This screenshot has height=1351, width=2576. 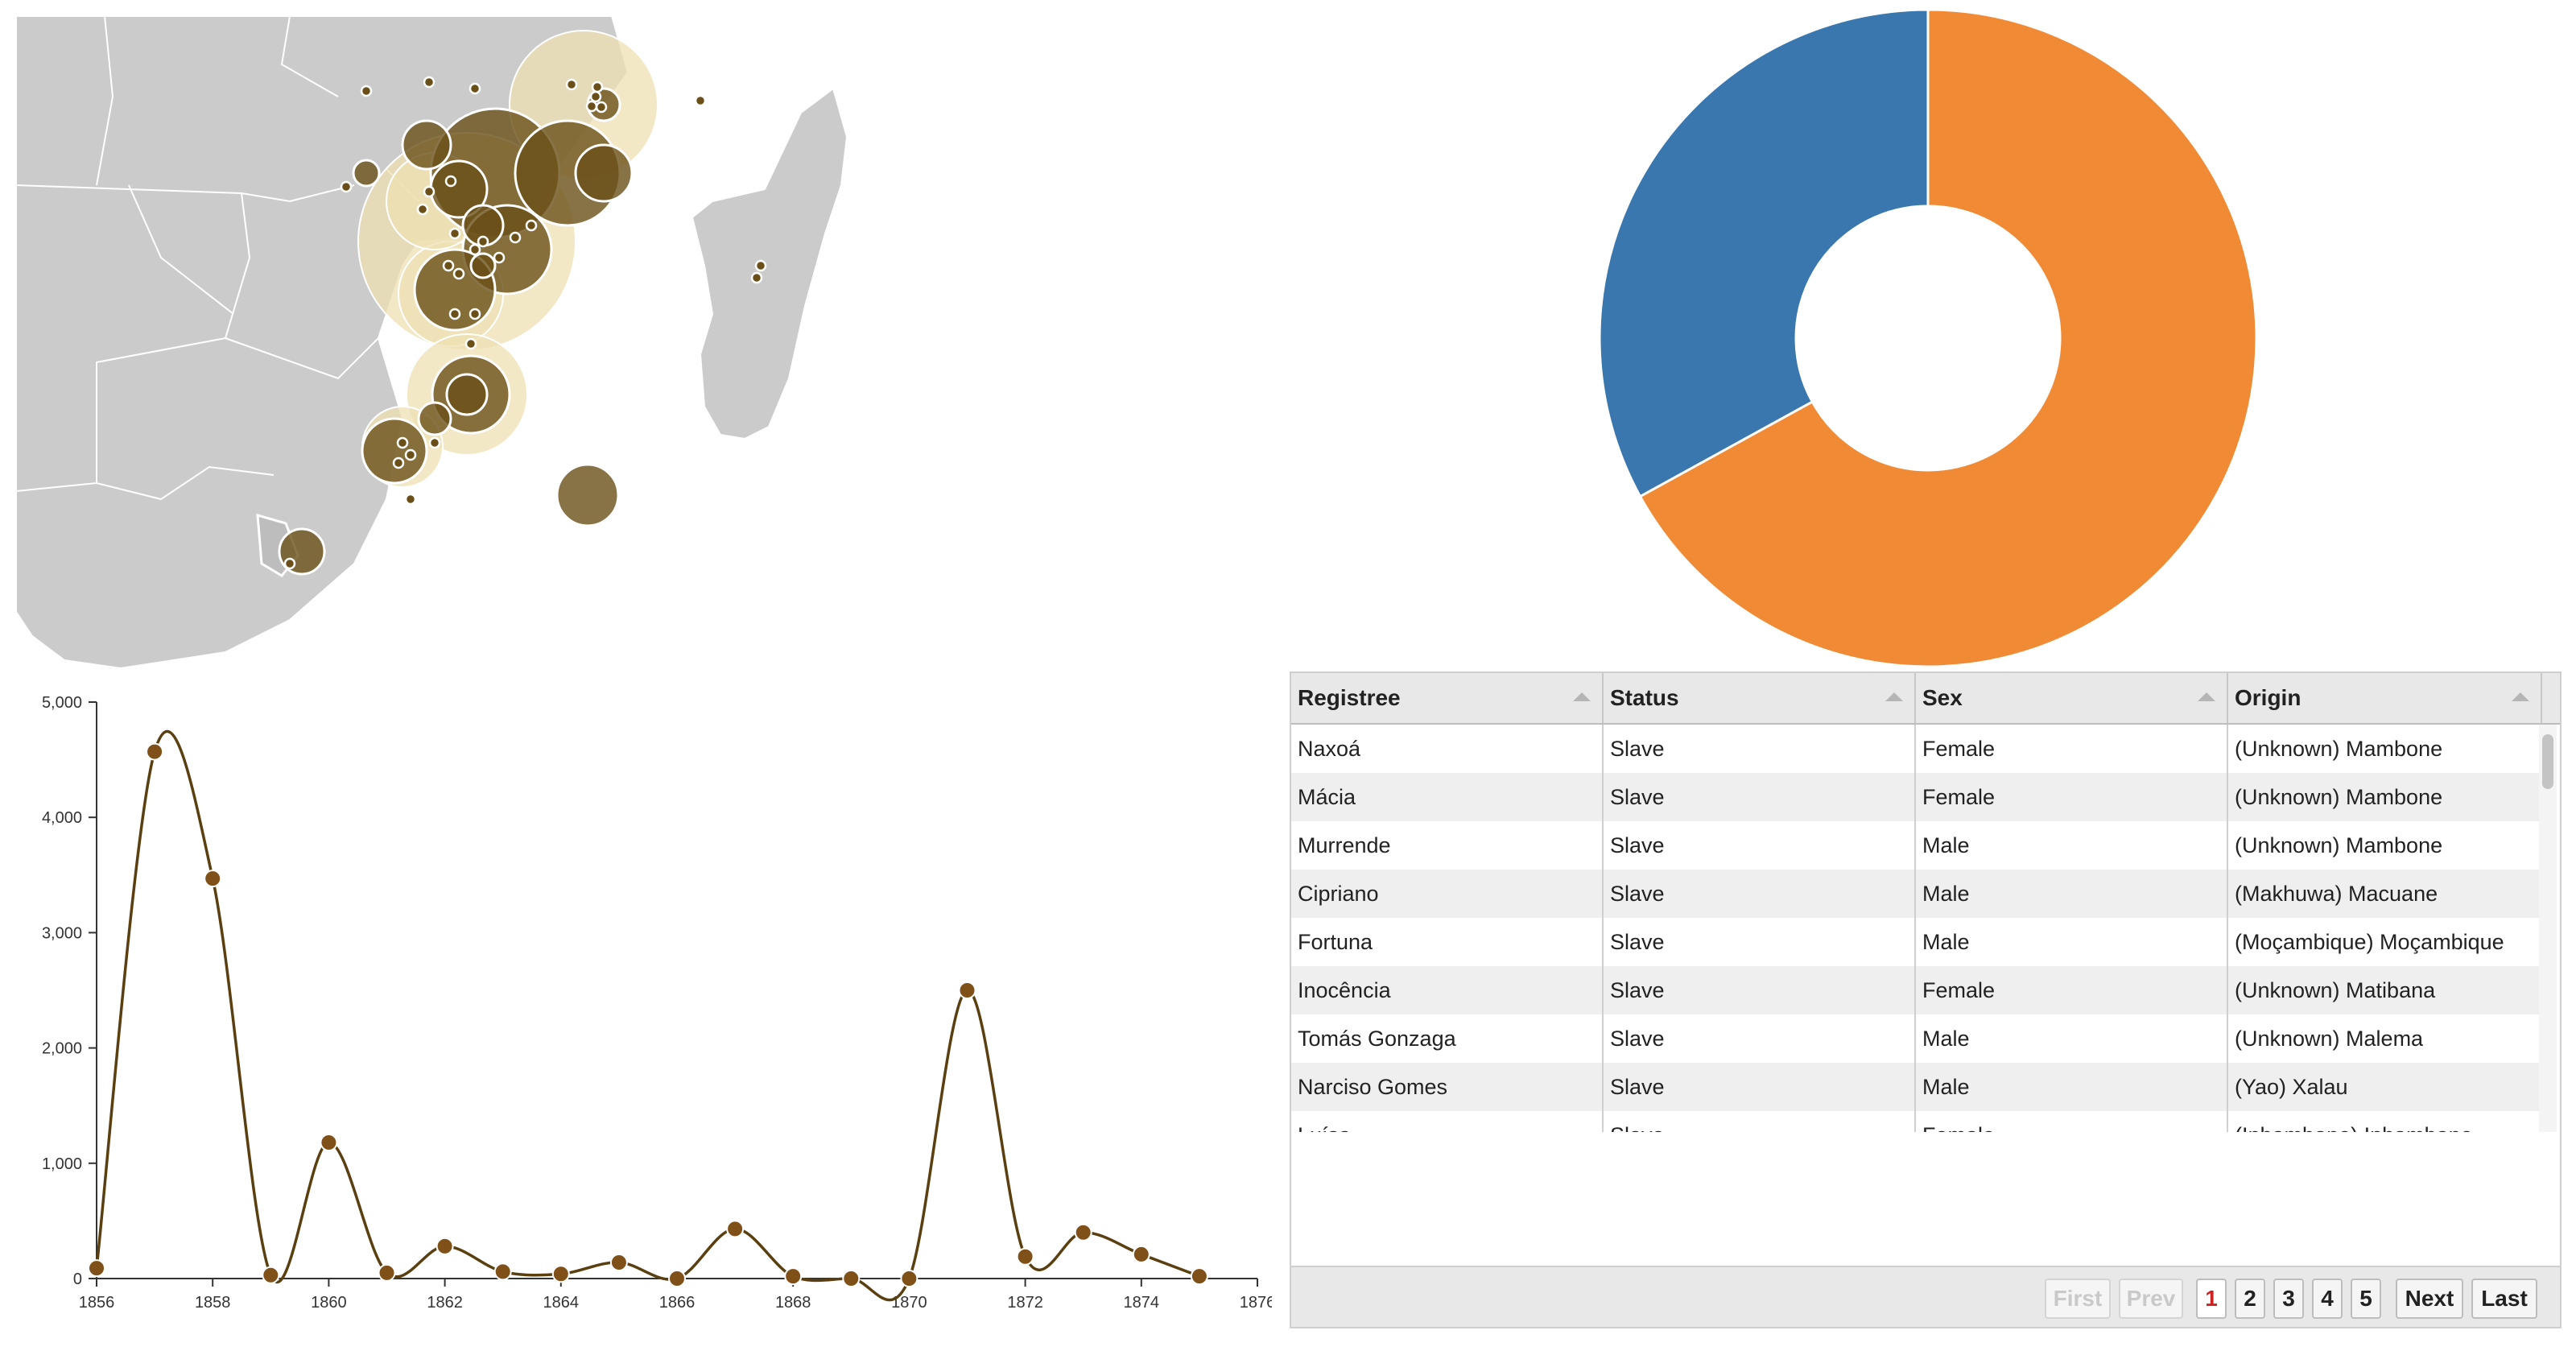 What do you see at coordinates (1447, 698) in the screenshot?
I see `column-registree: Registree` at bounding box center [1447, 698].